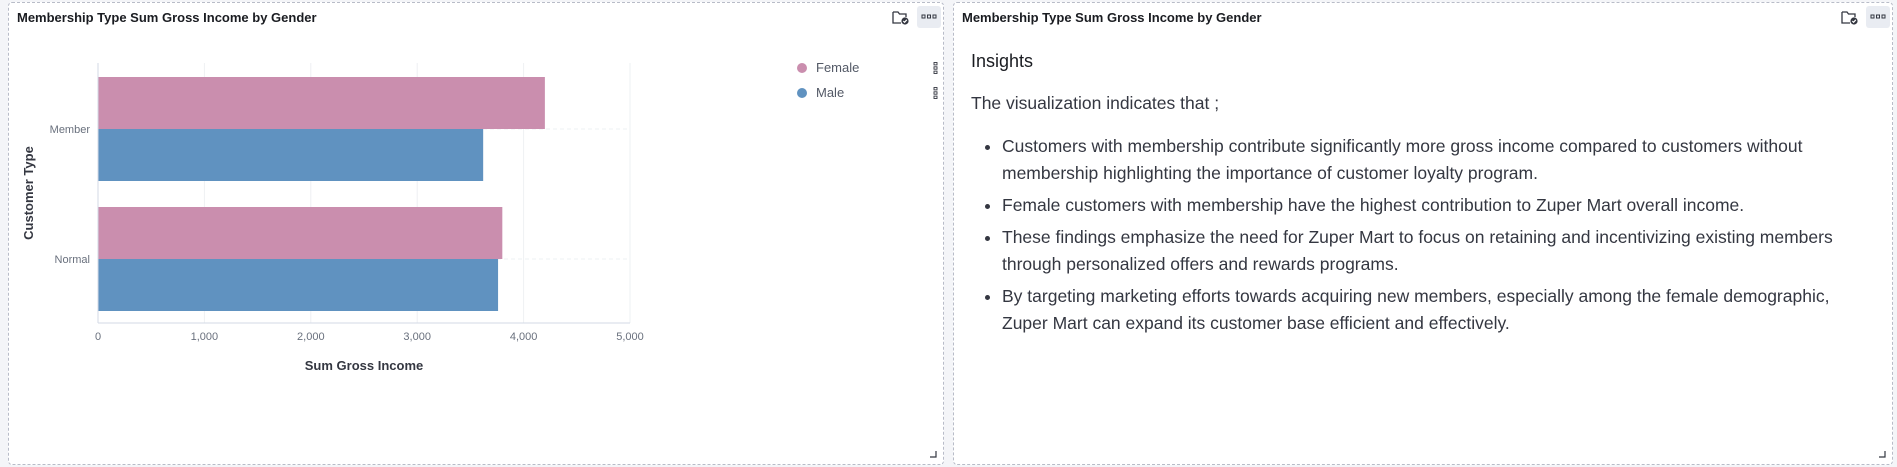 This screenshot has width=1897, height=467. What do you see at coordinates (98, 337) in the screenshot?
I see `x-tick-label: 0` at bounding box center [98, 337].